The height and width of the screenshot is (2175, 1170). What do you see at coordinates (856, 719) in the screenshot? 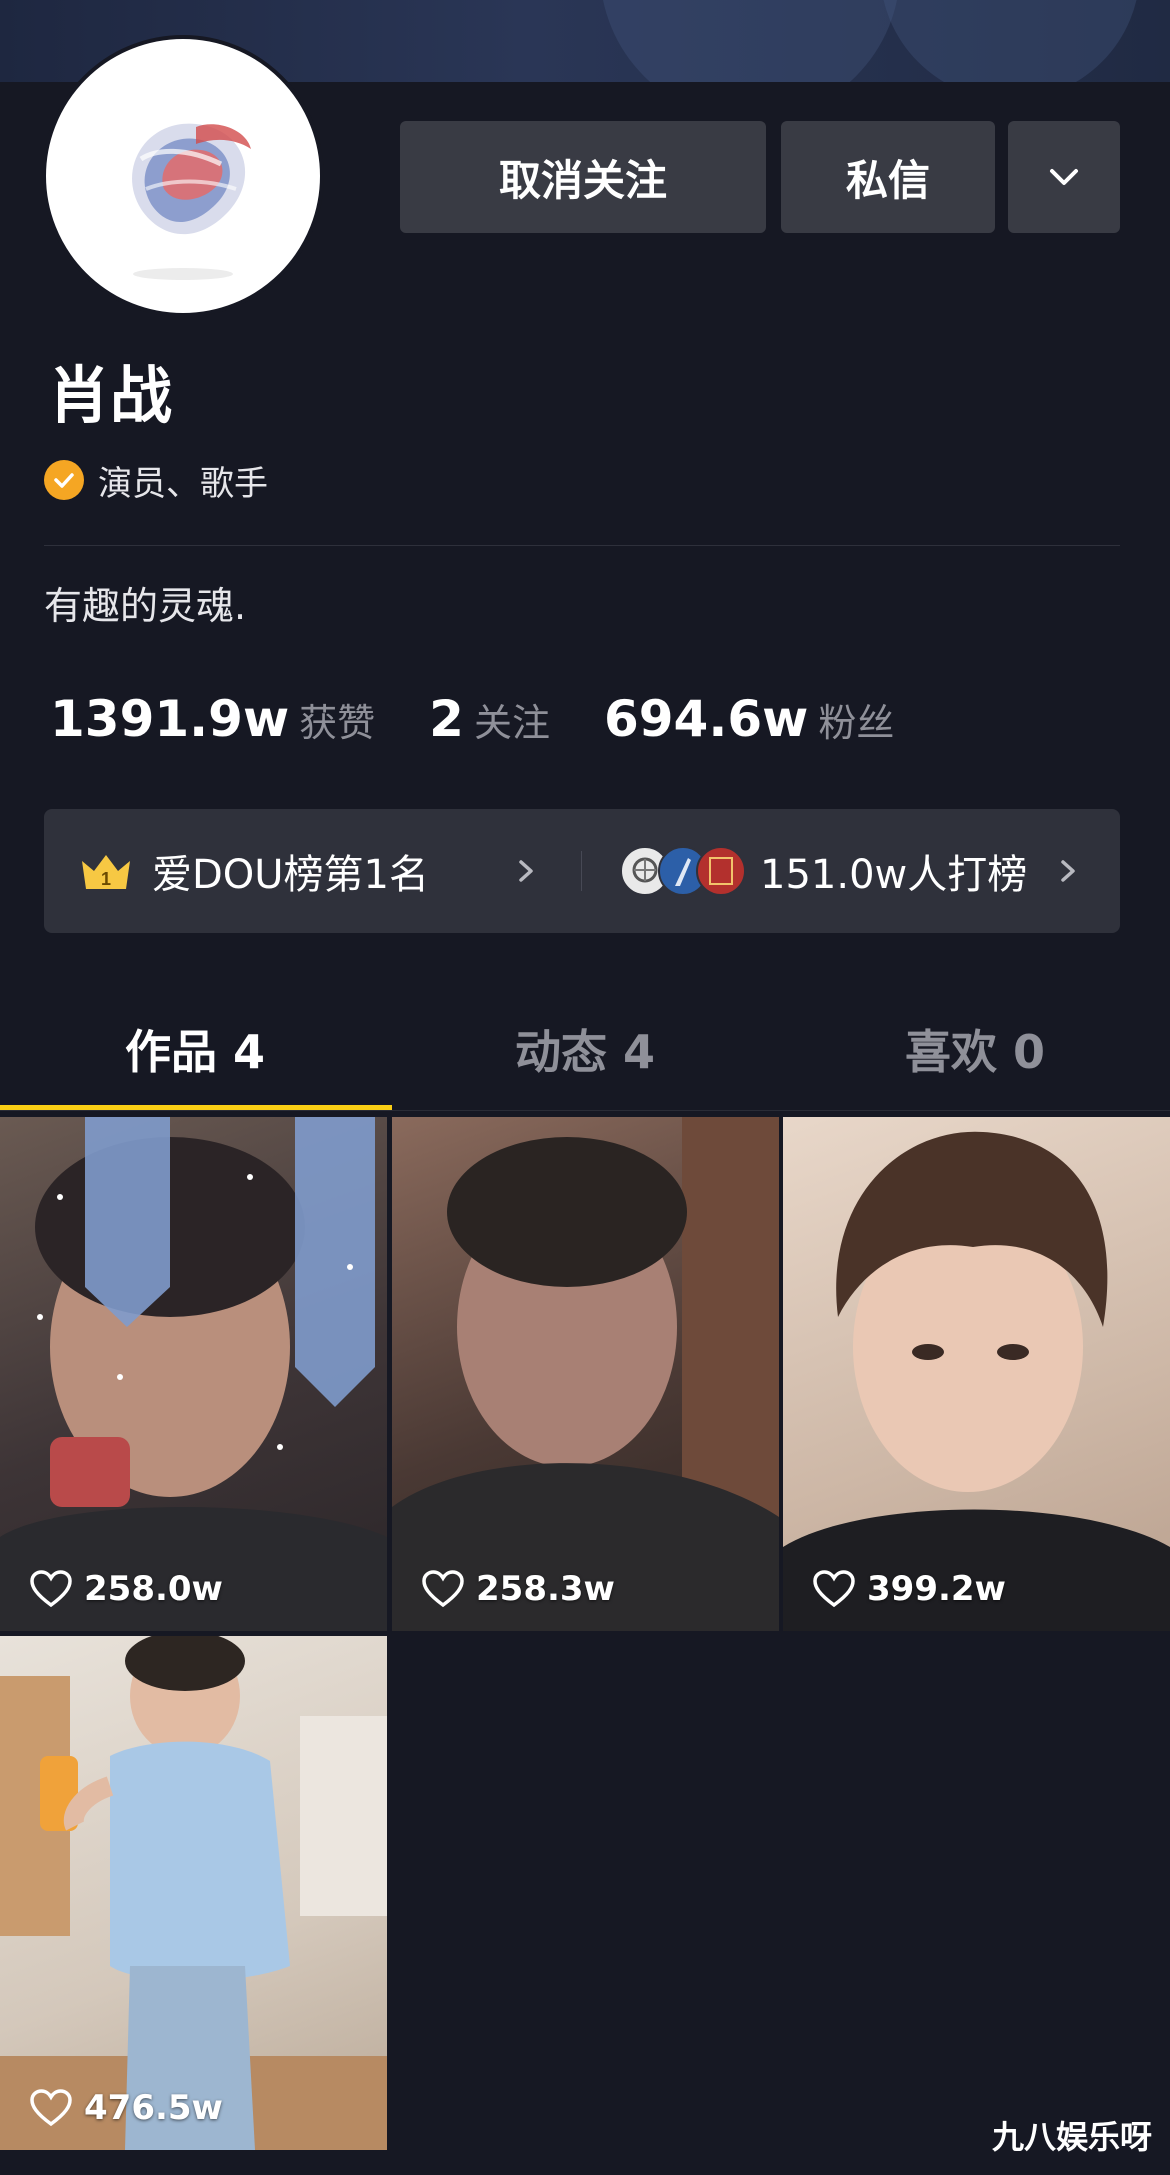
I see `followers-label: 粉丝` at bounding box center [856, 719].